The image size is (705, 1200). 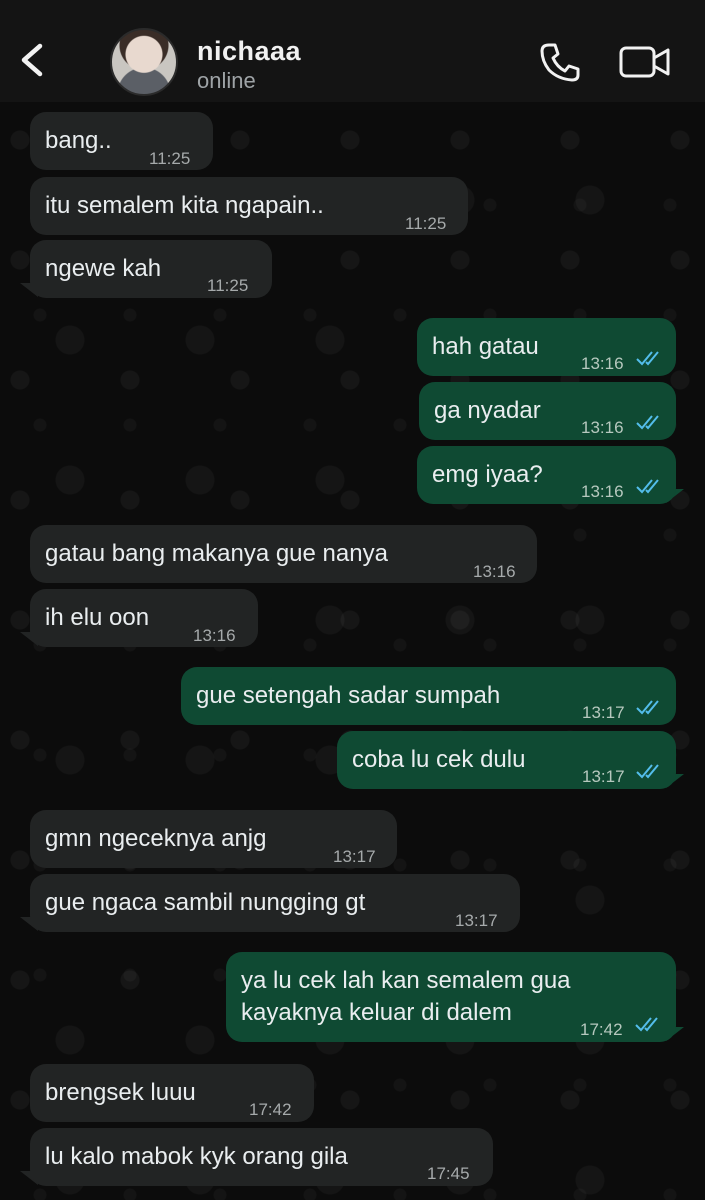 I want to click on message-text: gue setengah sadar sumpah, so click(x=348, y=695).